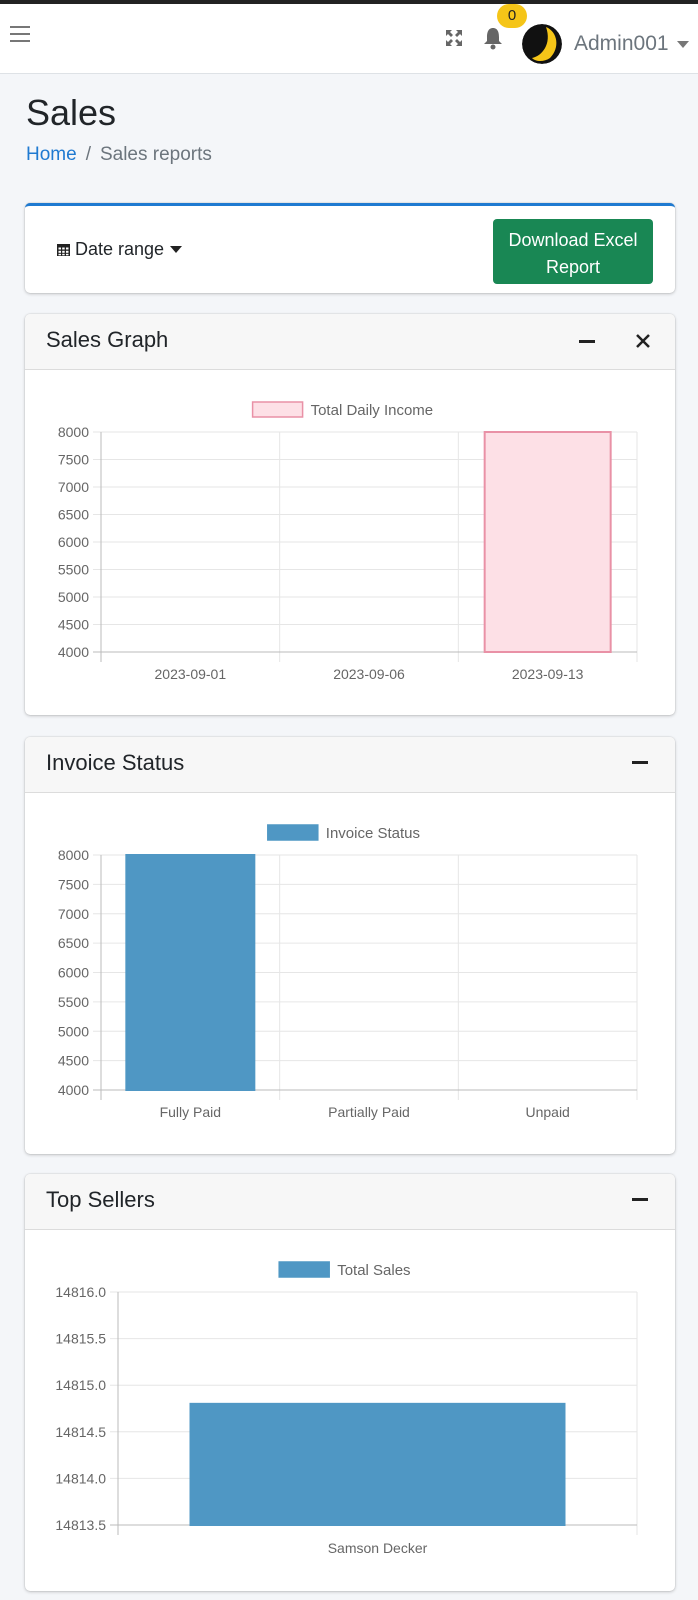 The width and height of the screenshot is (698, 1600). What do you see at coordinates (191, 674) in the screenshot?
I see `x-tick-label: 2023-09-01` at bounding box center [191, 674].